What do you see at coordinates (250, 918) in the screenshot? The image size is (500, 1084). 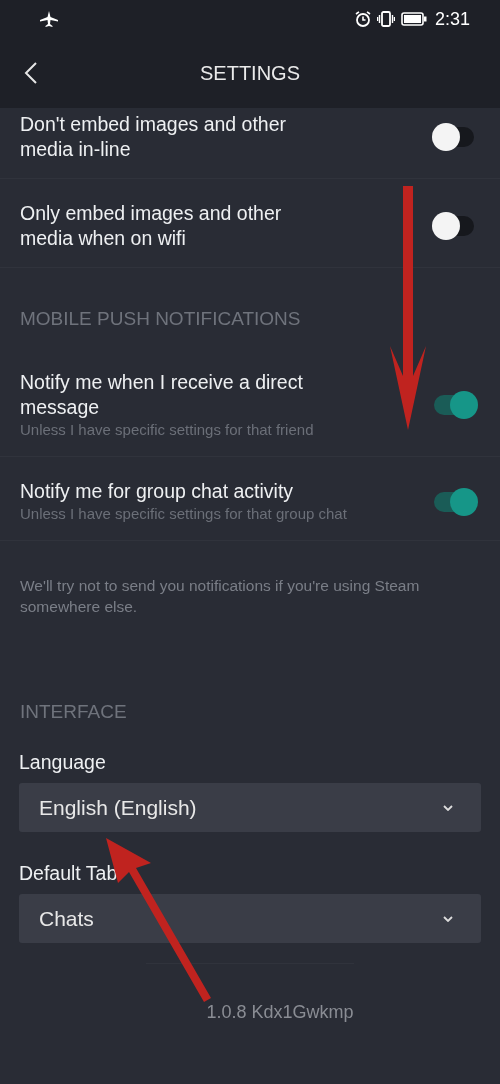 I see `dropdown-field: Chats` at bounding box center [250, 918].